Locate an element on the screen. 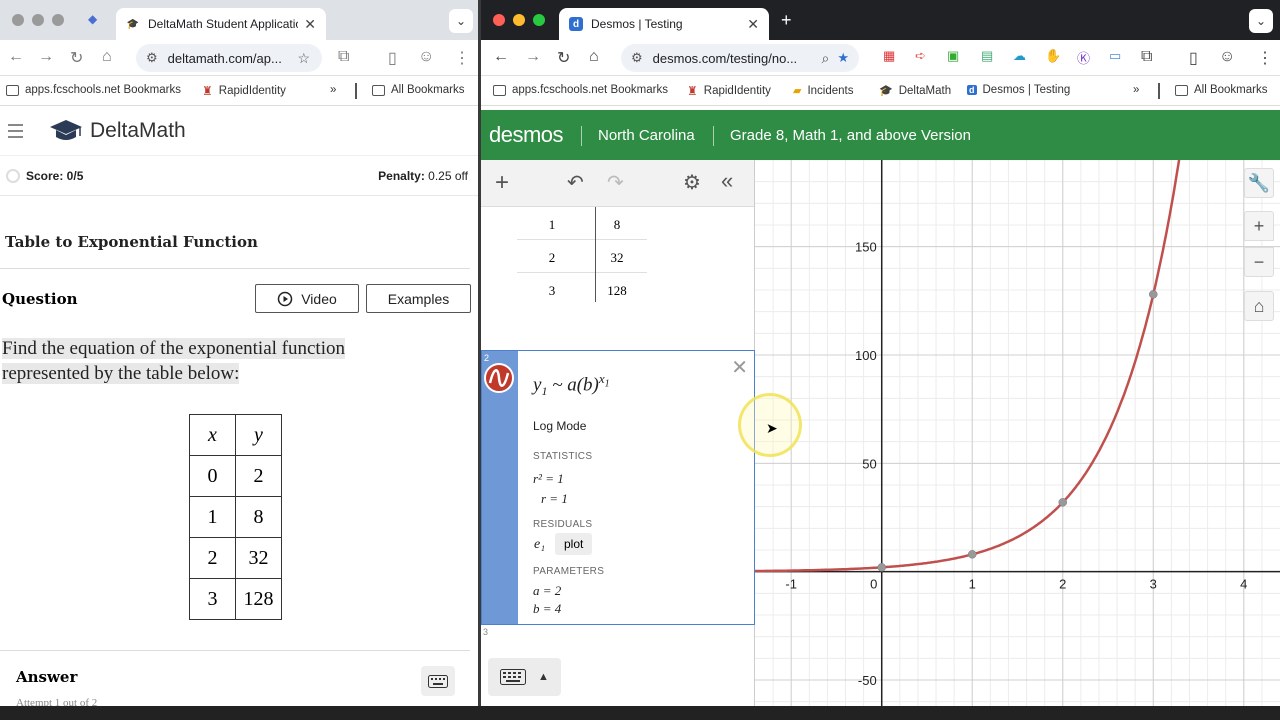 This screenshot has height=720, width=1280. bookmark-deltamath: 🎓 DeltaMath is located at coordinates (915, 91).